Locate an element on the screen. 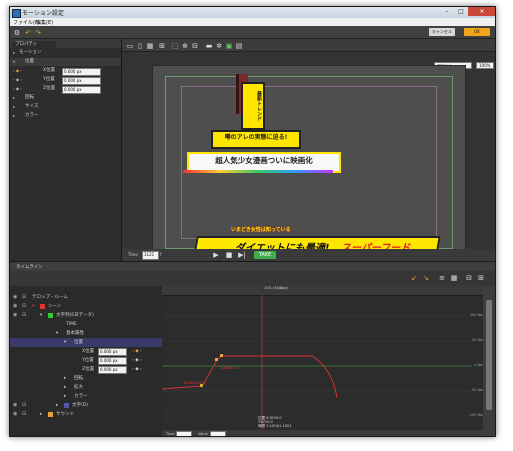  maximize-button: □ is located at coordinates (461, 11).